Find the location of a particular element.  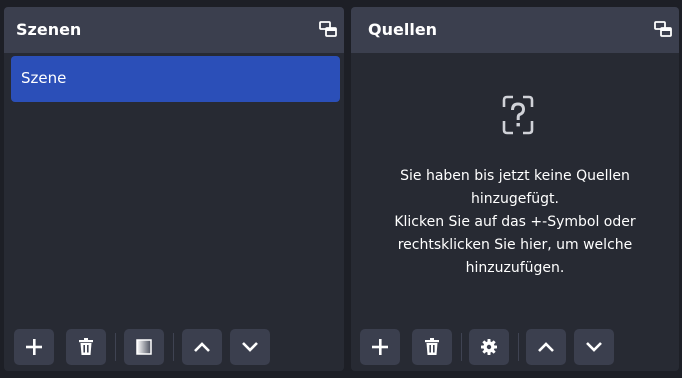

empty-message-line: rechtsklicken Sie hier, um welche is located at coordinates (515, 245).